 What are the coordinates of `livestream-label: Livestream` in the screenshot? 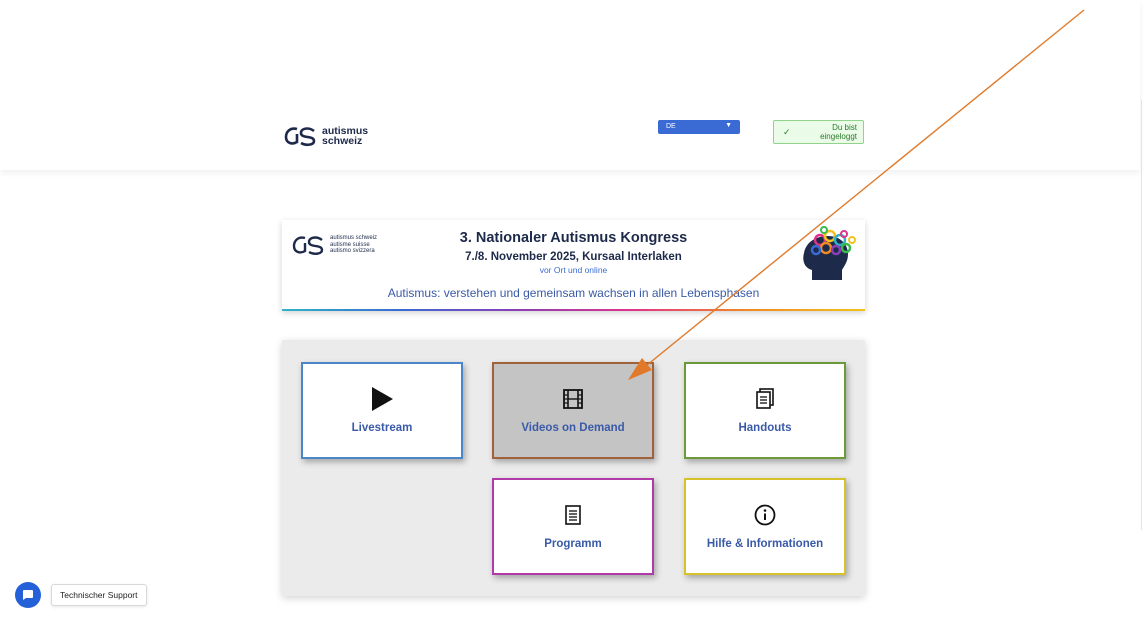 It's located at (382, 428).